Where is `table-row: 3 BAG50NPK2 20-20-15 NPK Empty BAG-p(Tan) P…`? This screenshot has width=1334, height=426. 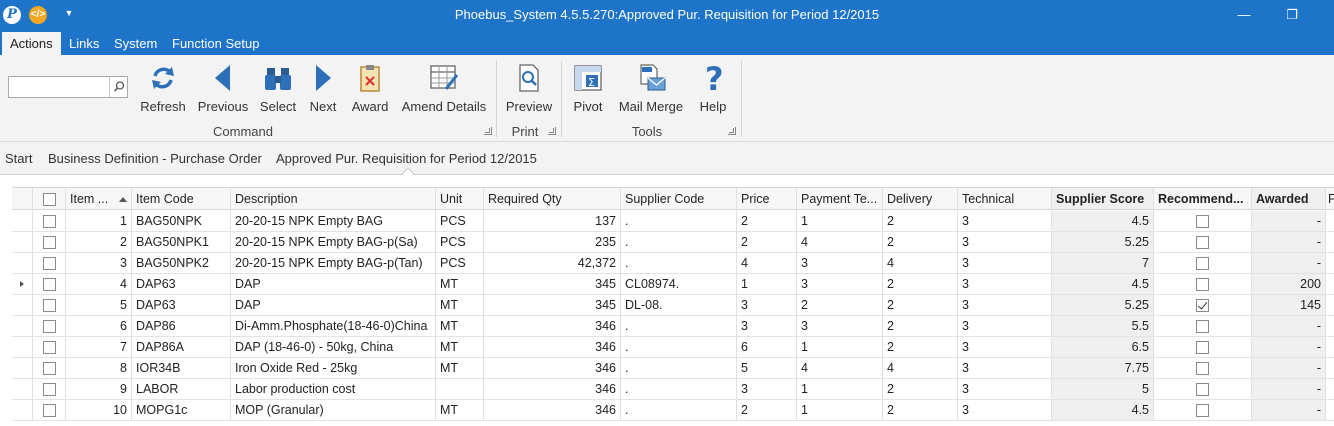
table-row: 3 BAG50NPK2 20-20-15 NPK Empty BAG-p(Tan) P… is located at coordinates (673, 263).